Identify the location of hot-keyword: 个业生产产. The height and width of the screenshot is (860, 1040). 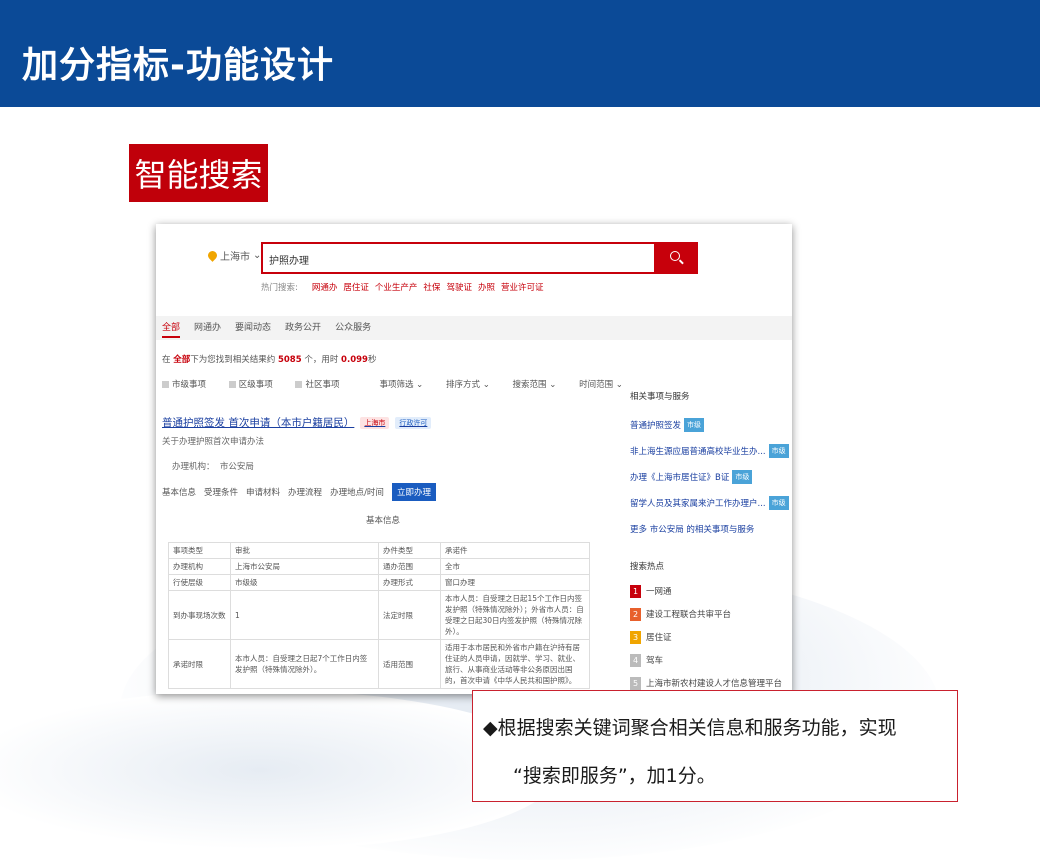
(396, 287).